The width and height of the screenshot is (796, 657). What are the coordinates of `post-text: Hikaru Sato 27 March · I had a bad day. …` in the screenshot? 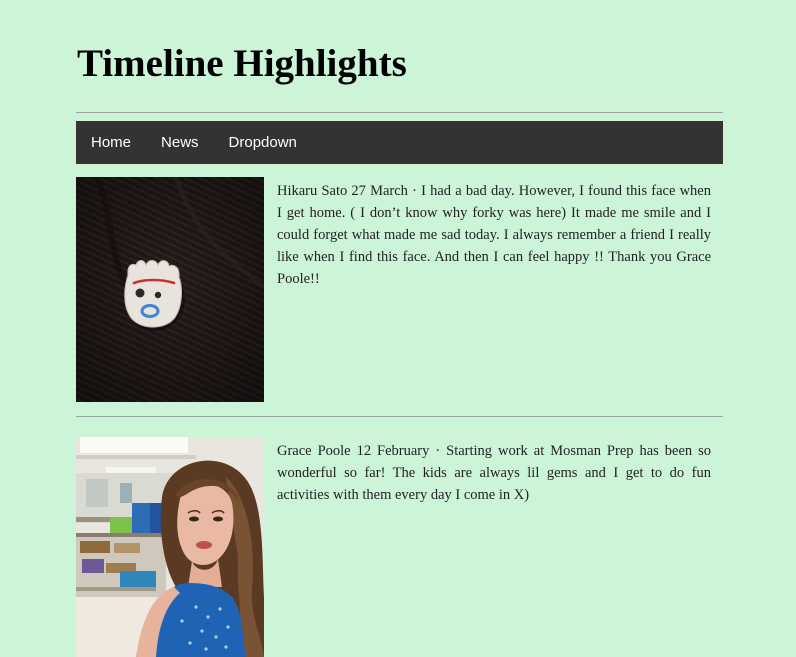 It's located at (494, 235).